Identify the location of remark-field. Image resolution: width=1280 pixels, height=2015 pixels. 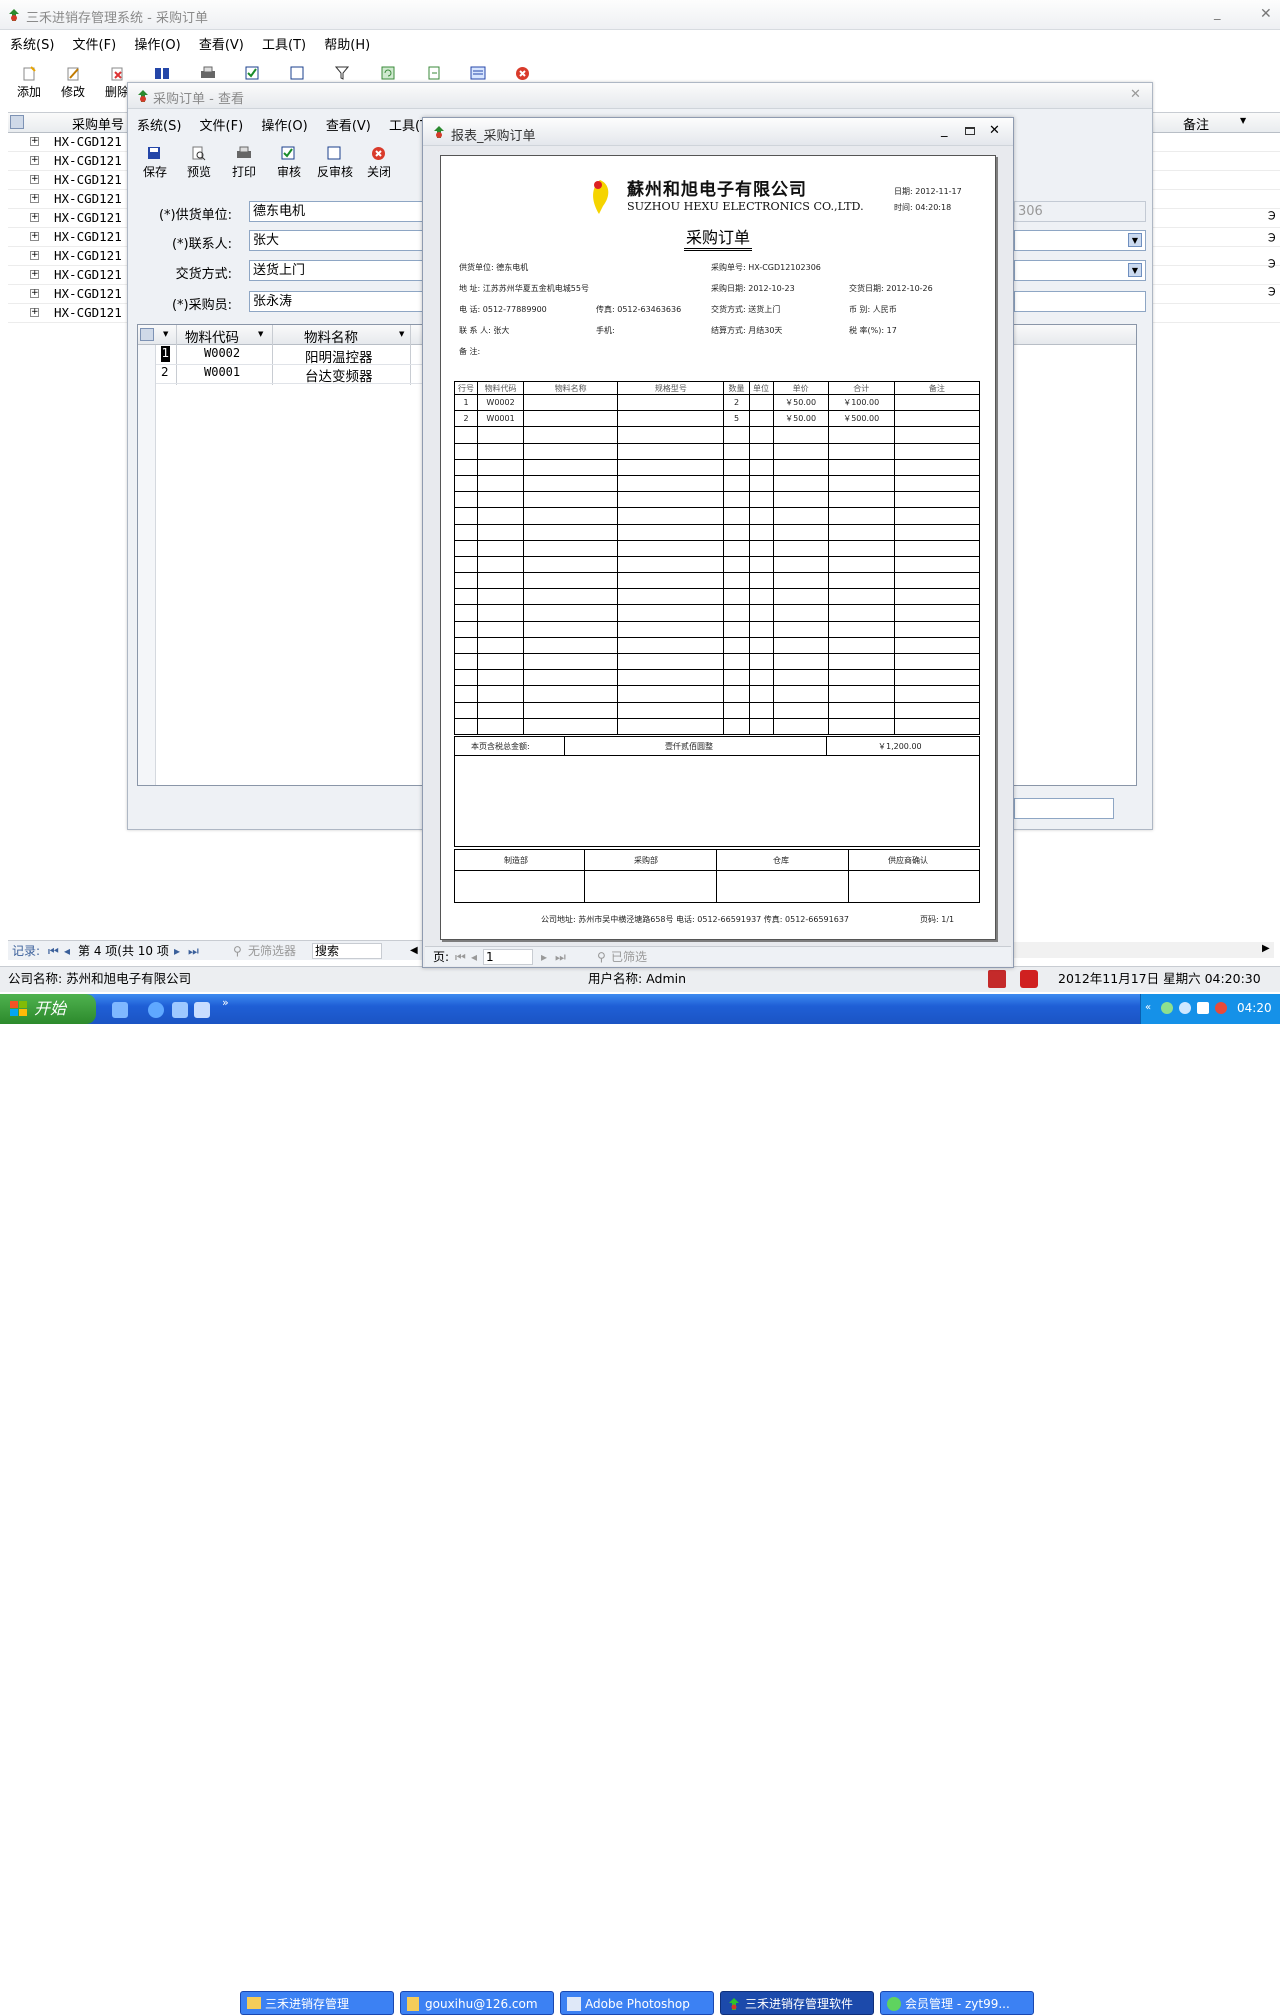
(1080, 301).